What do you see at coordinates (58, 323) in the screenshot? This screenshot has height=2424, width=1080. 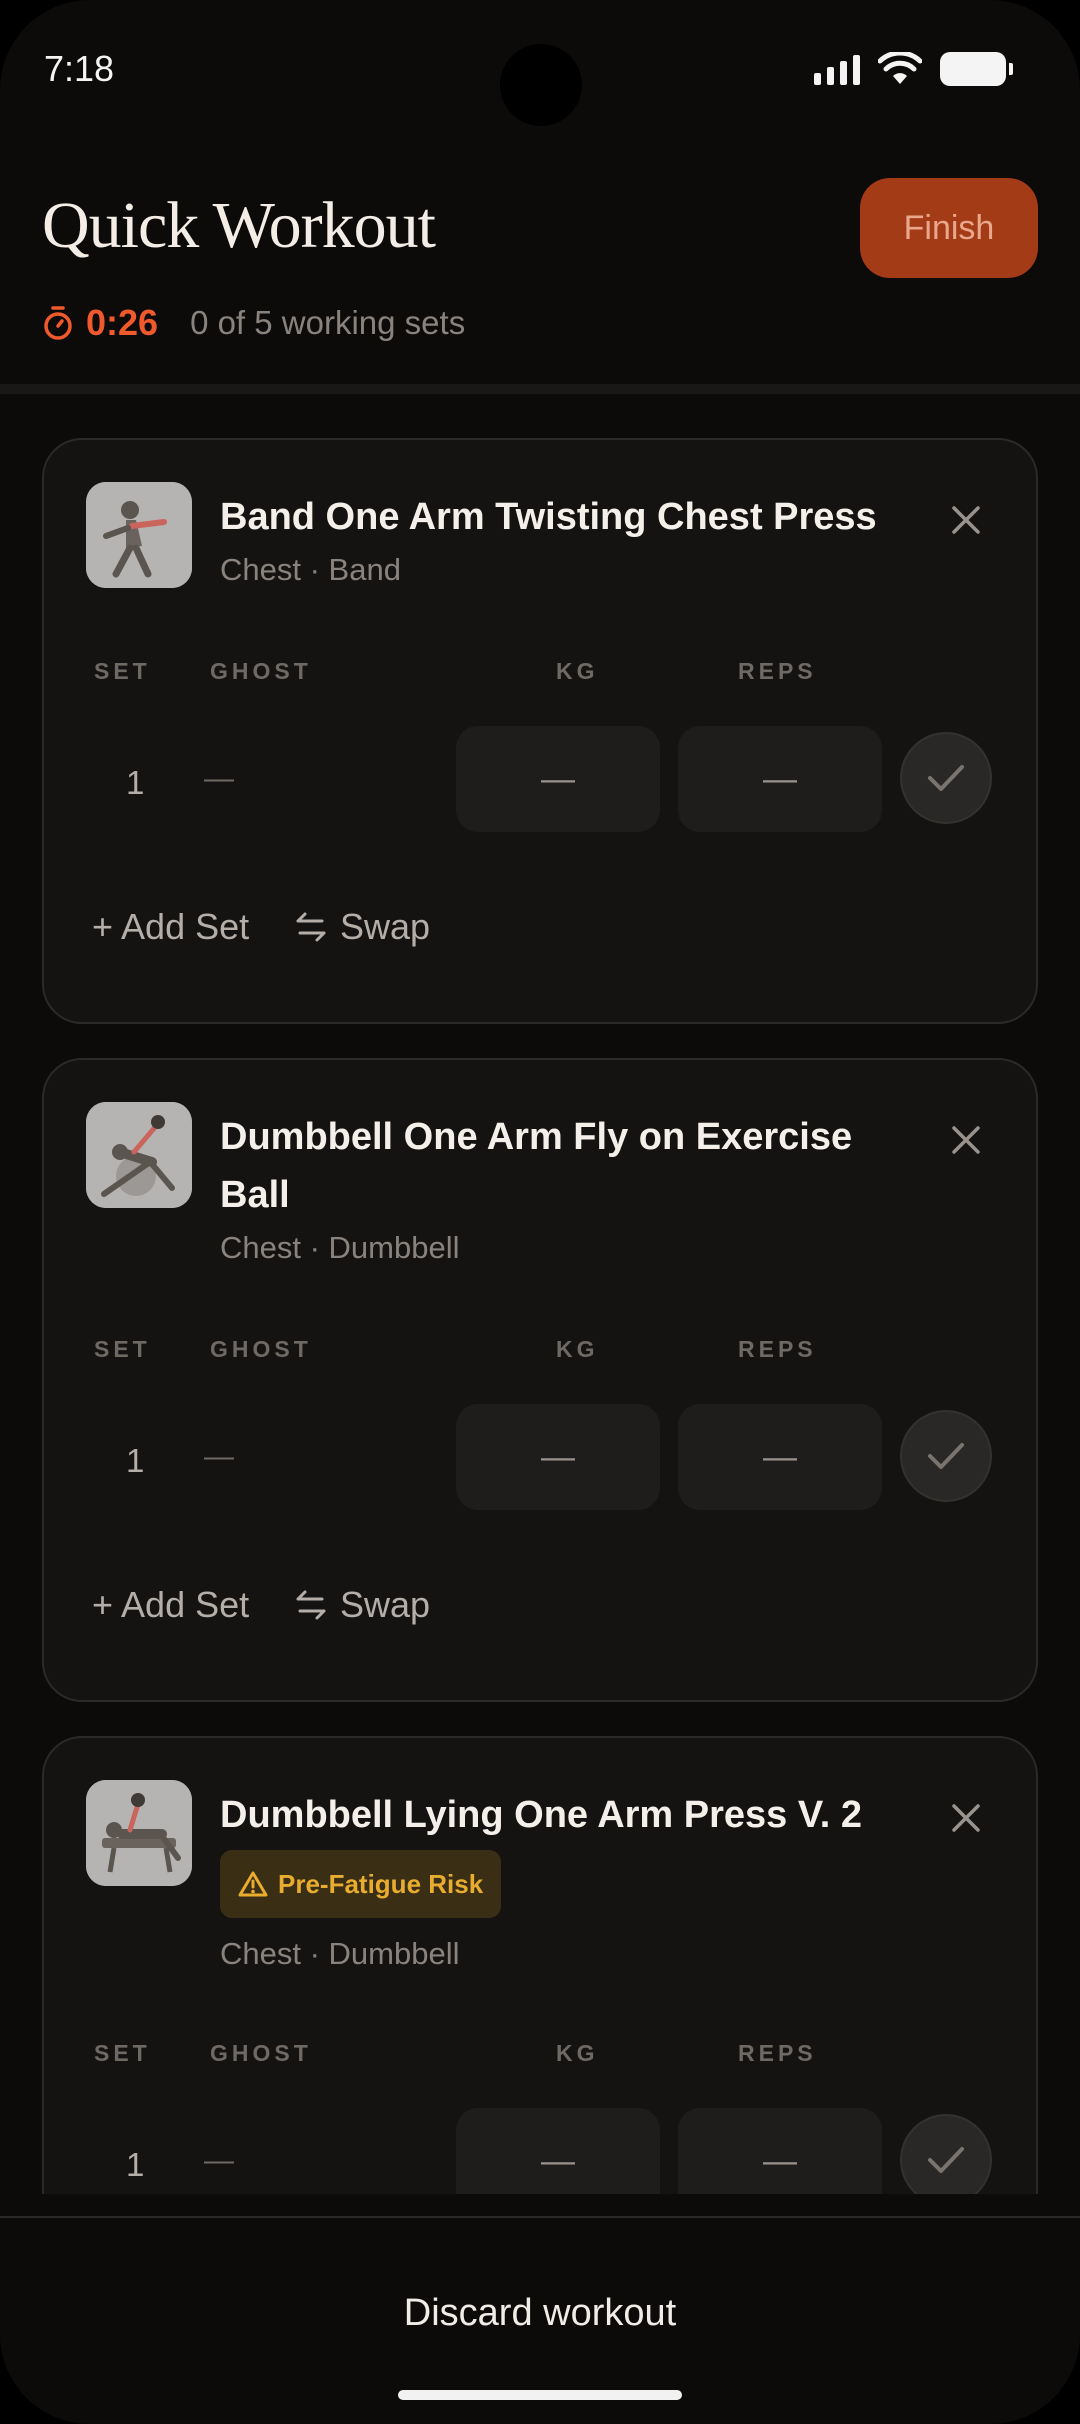 I see `stopwatch-icon` at bounding box center [58, 323].